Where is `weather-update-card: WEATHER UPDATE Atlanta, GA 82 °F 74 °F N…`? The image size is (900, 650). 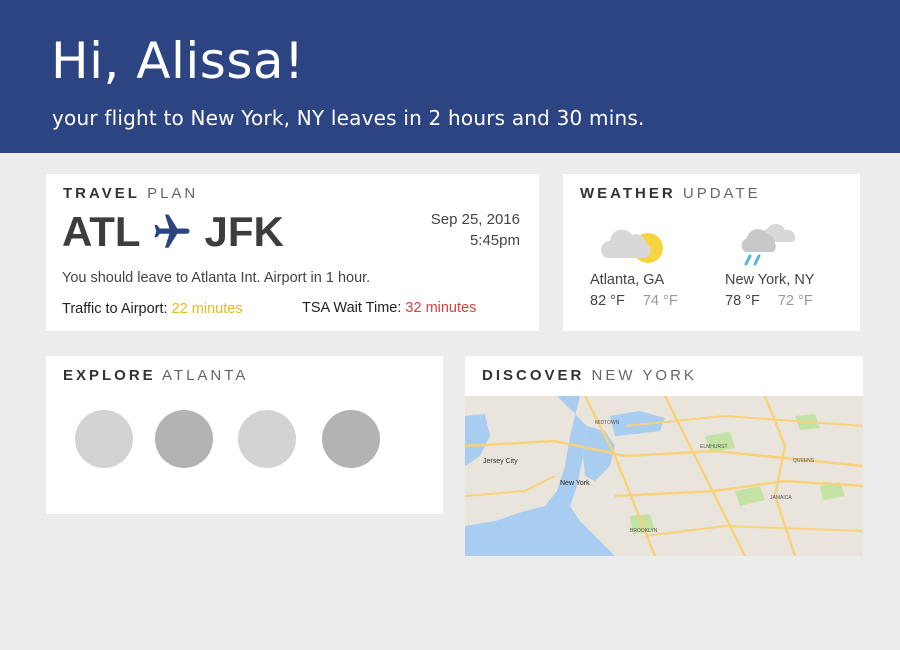
weather-update-card: WEATHER UPDATE Atlanta, GA 82 °F 74 °F N… is located at coordinates (711, 252).